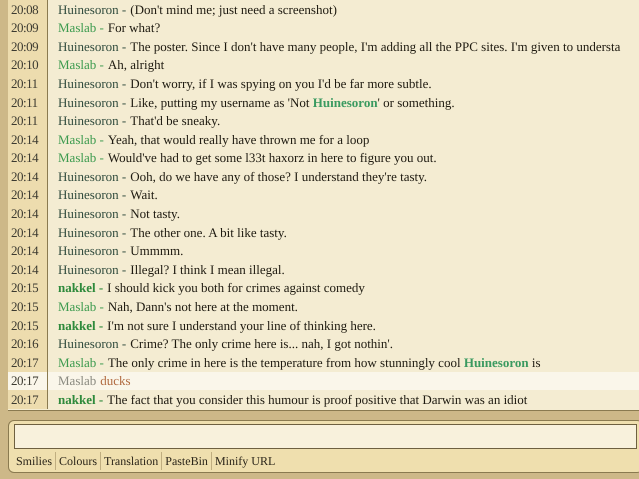 The height and width of the screenshot is (479, 639). I want to click on toolbar-link: Colours, so click(77, 461).